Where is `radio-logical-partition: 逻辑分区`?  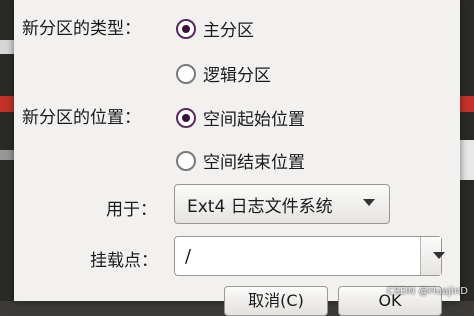
radio-logical-partition: 逻辑分区 is located at coordinates (223, 73).